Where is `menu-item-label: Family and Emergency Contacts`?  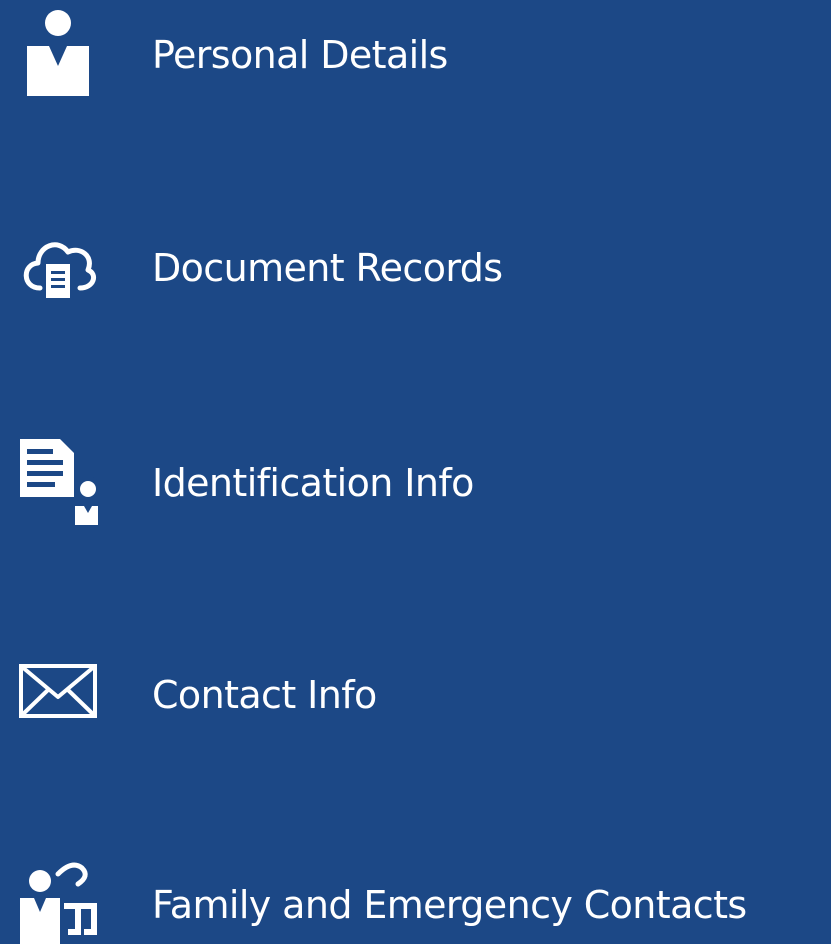 menu-item-label: Family and Emergency Contacts is located at coordinates (449, 905).